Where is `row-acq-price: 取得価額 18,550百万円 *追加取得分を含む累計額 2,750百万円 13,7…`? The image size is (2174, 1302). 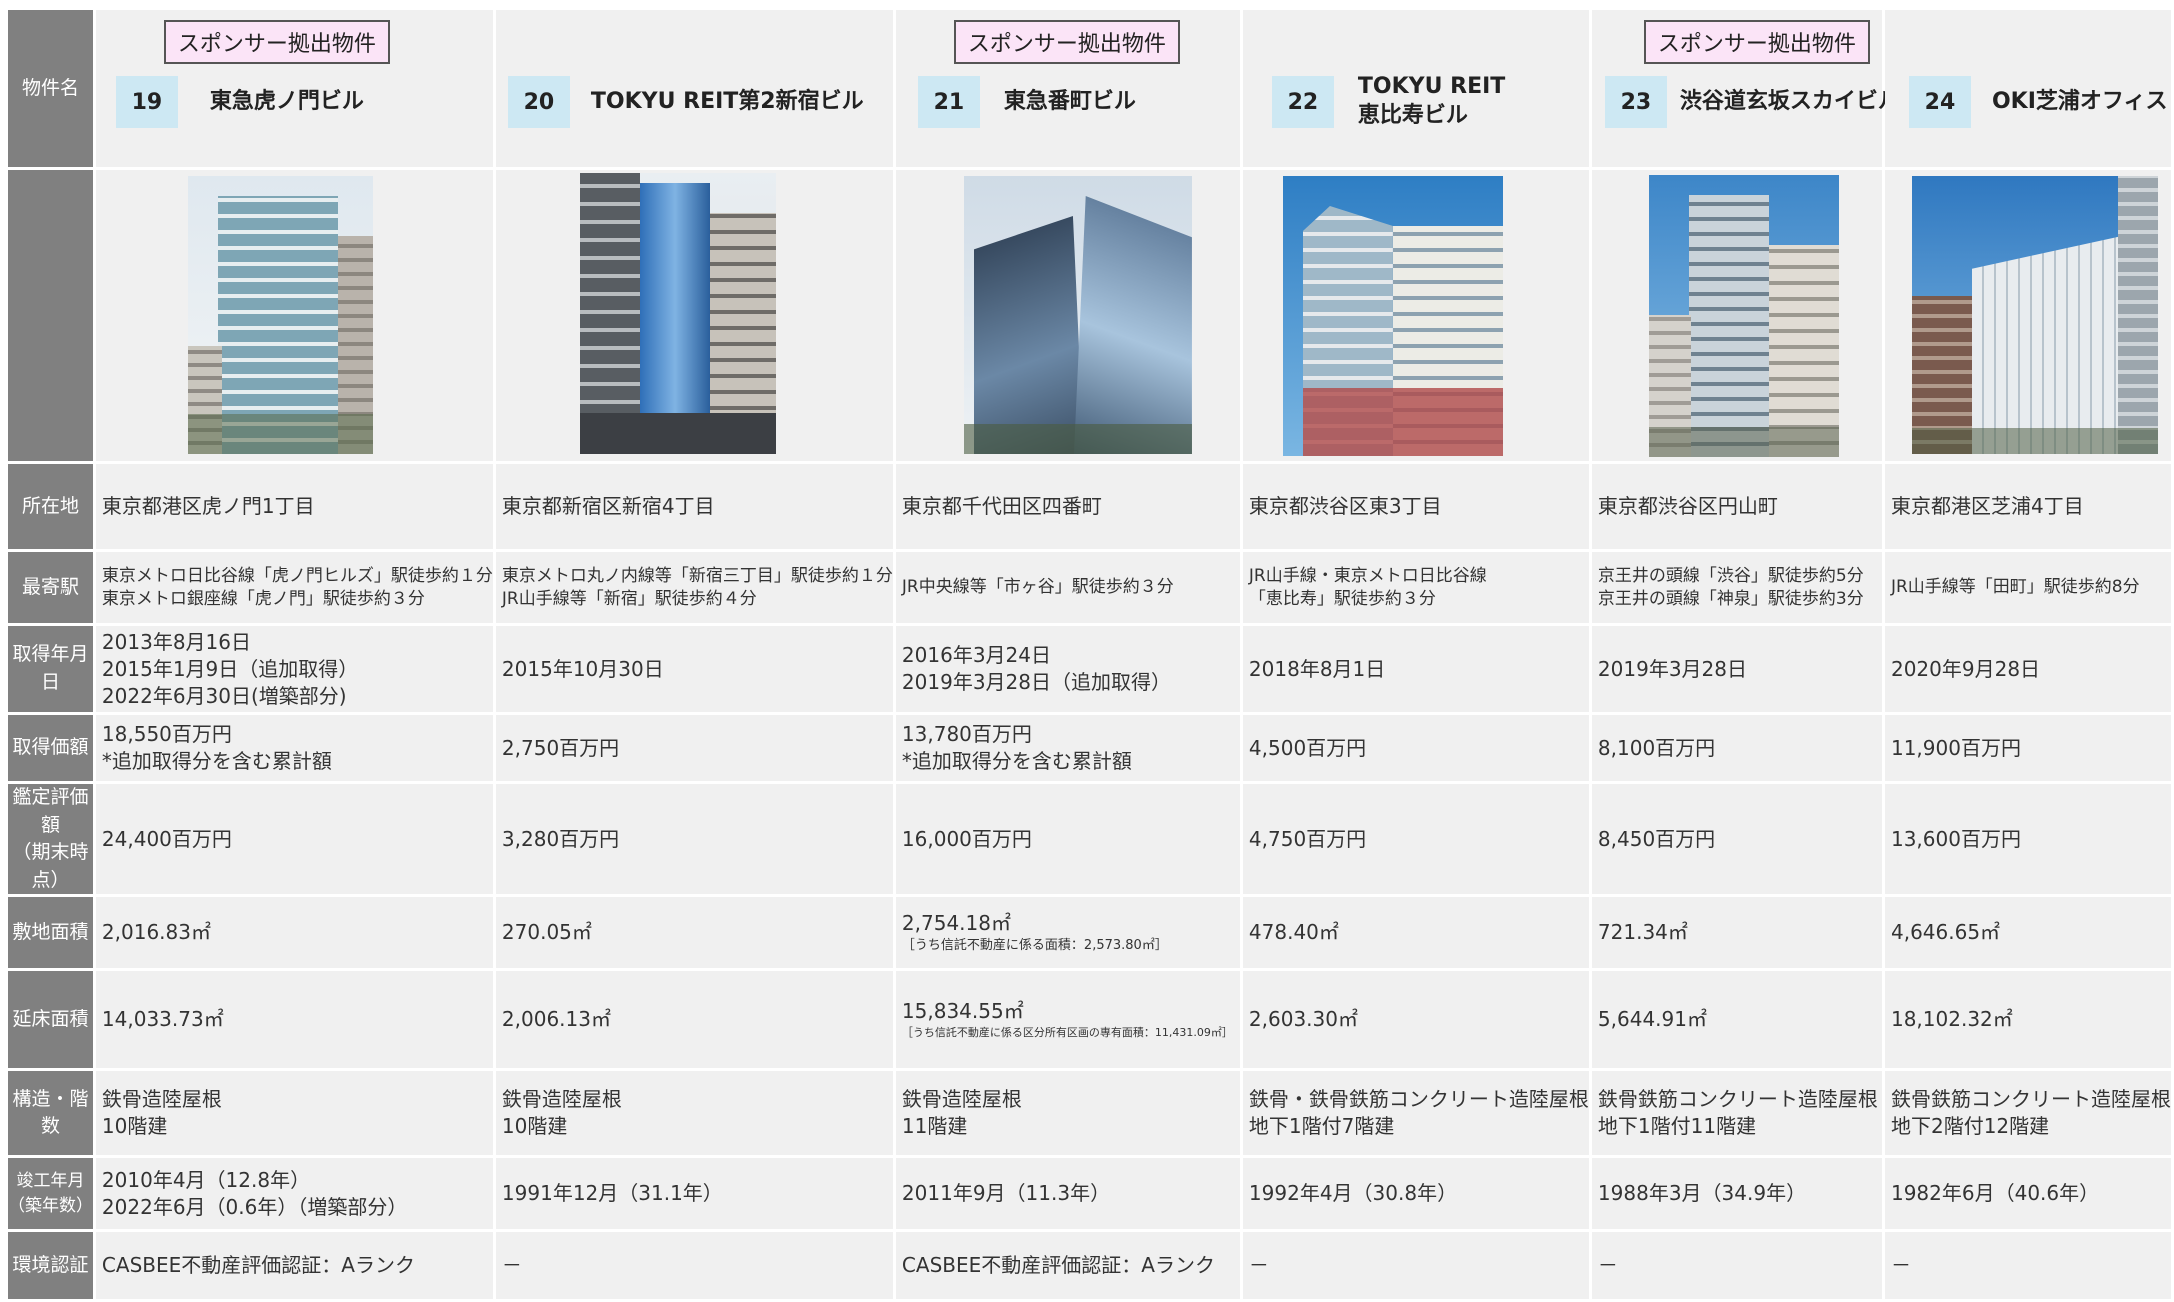 row-acq-price: 取得価額 18,550百万円 *追加取得分を含む累計額 2,750百万円 13,7… is located at coordinates (1091, 749).